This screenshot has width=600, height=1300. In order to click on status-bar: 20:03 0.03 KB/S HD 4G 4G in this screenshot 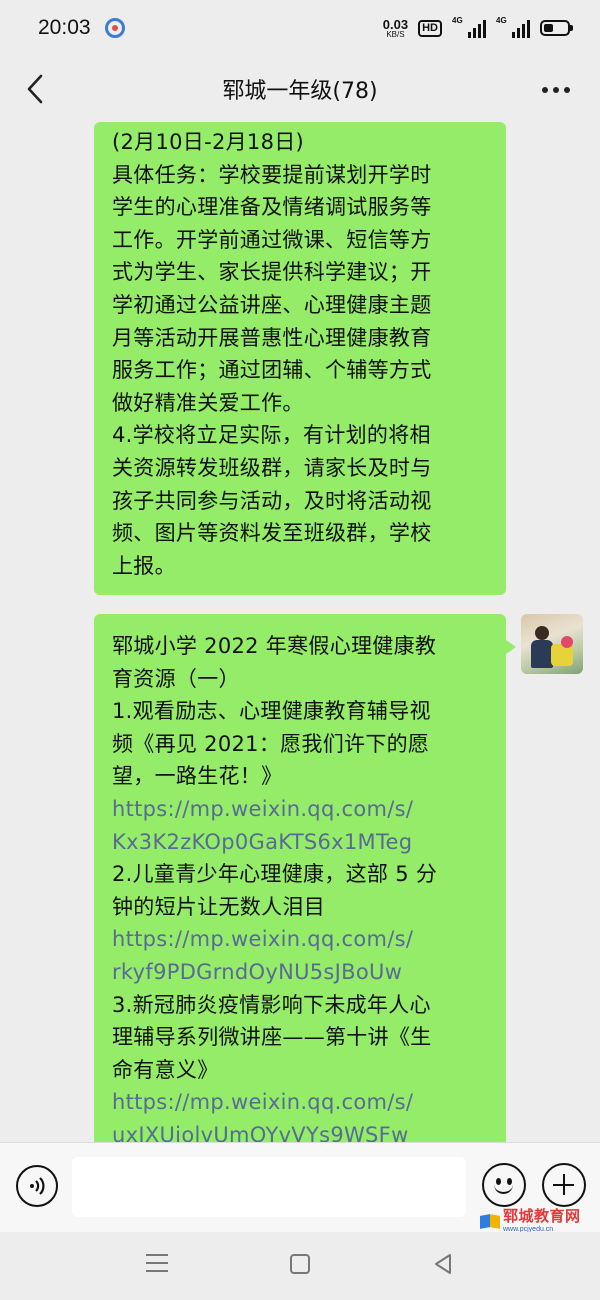, I will do `click(300, 28)`.